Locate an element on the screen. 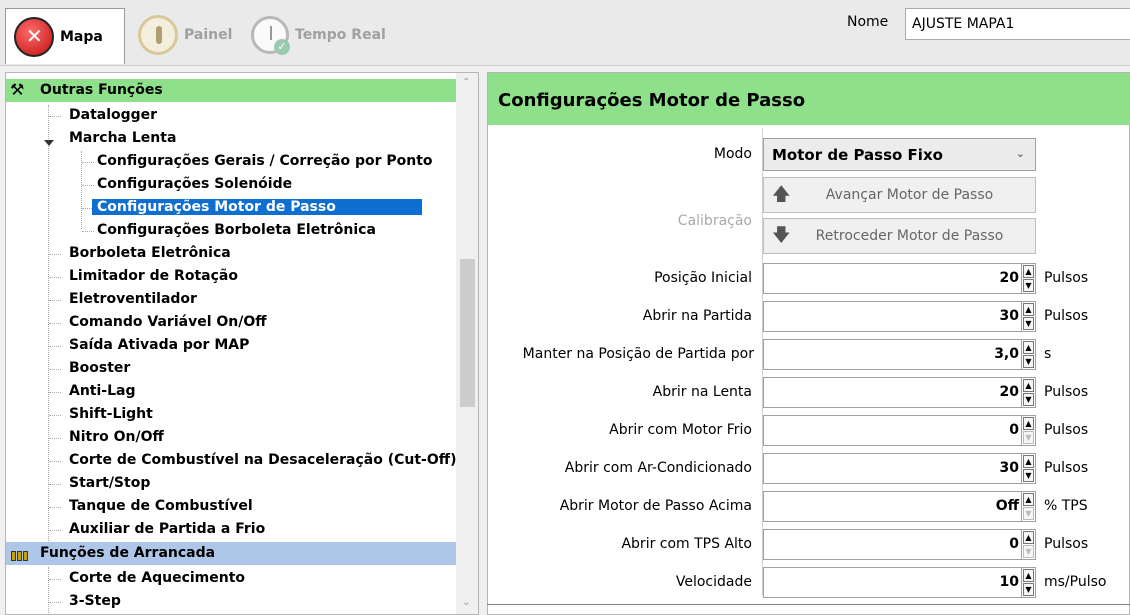  tree-item-config-borboleta: Configurações Borboleta Eletrônica is located at coordinates (236, 230).